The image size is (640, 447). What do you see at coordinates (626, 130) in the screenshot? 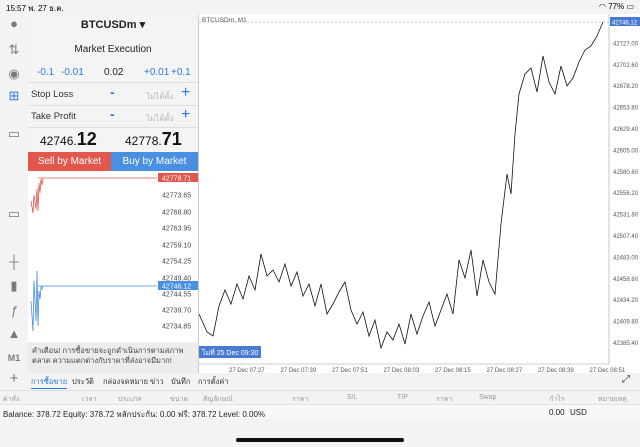
I see `y-tick-label: 42629.40` at bounding box center [626, 130].